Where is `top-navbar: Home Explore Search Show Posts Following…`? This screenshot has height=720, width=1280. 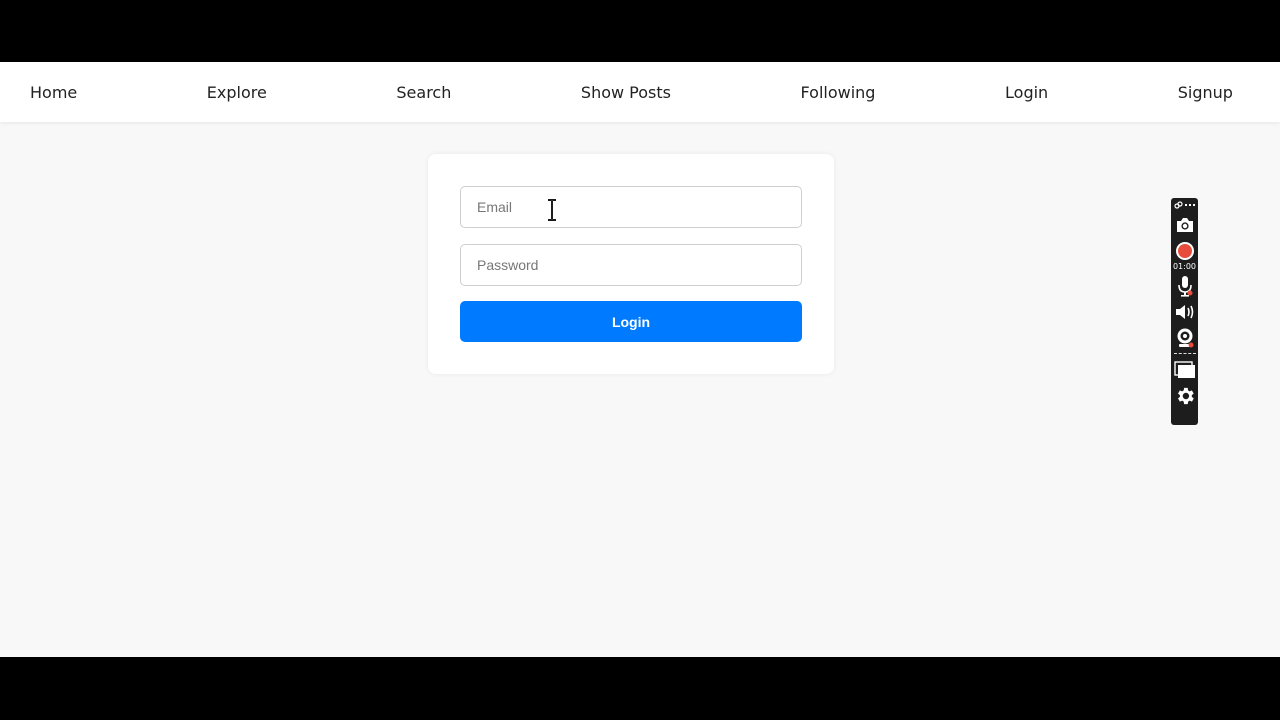 top-navbar: Home Explore Search Show Posts Following… is located at coordinates (640, 92).